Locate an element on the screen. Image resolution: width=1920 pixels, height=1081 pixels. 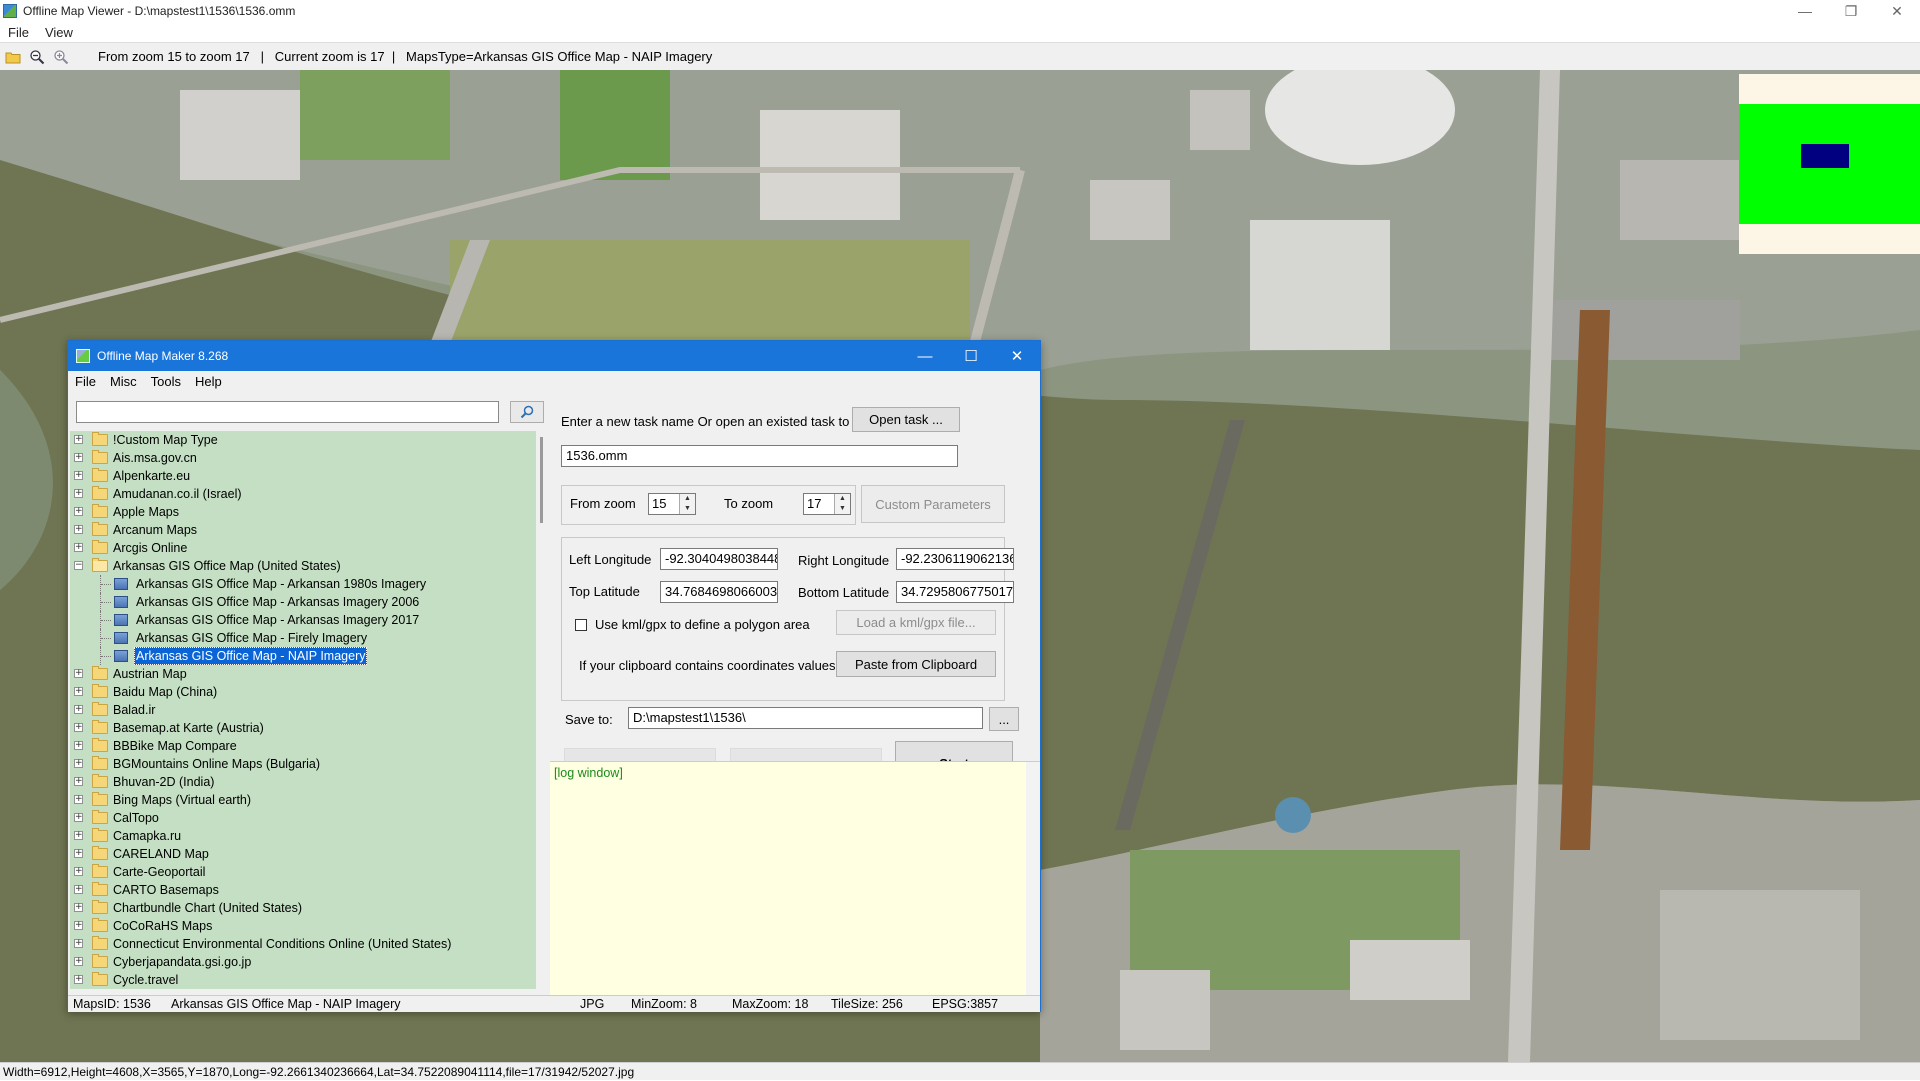
tree-folder-item: + Cyberjapandata.gsi.go.jp is located at coordinates (303, 962).